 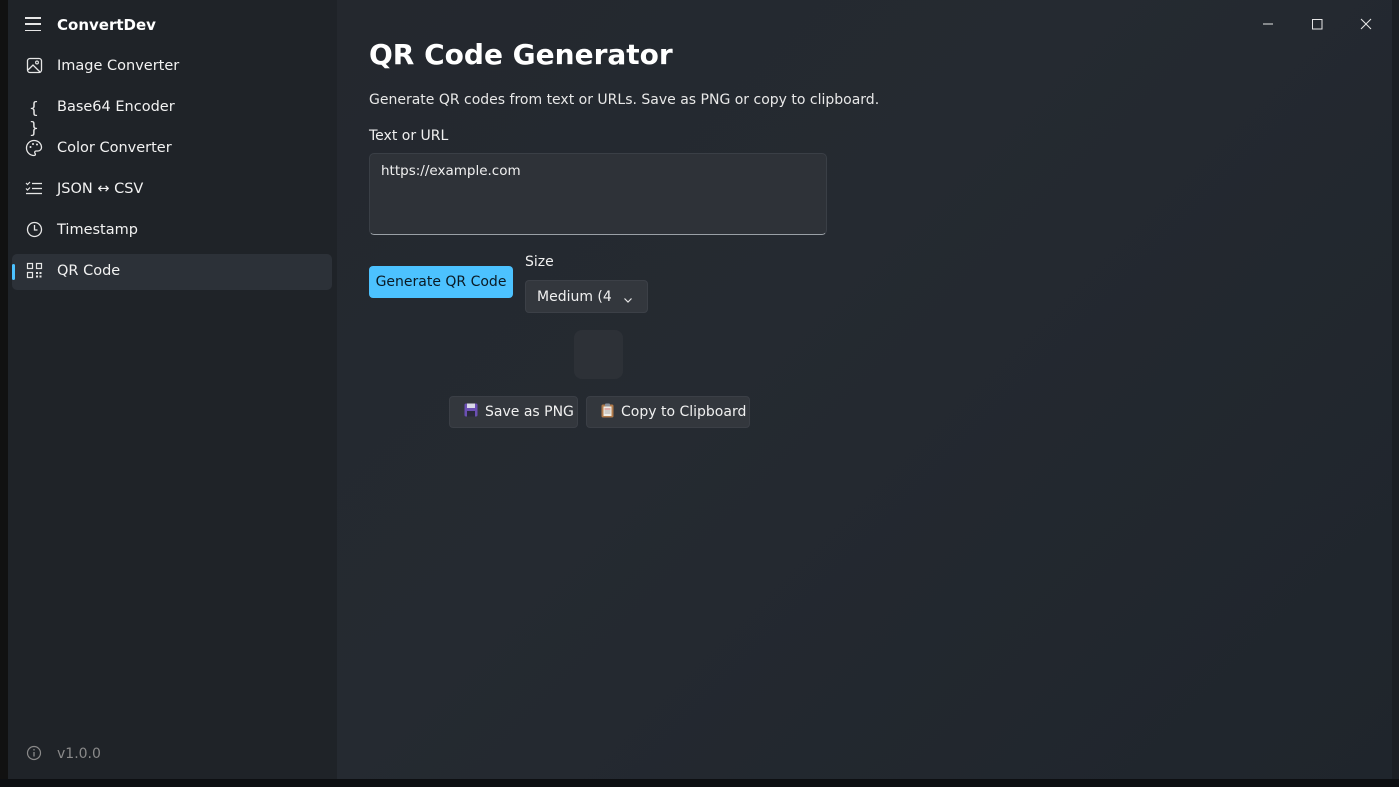 What do you see at coordinates (628, 300) in the screenshot?
I see `chevron-down-icon` at bounding box center [628, 300].